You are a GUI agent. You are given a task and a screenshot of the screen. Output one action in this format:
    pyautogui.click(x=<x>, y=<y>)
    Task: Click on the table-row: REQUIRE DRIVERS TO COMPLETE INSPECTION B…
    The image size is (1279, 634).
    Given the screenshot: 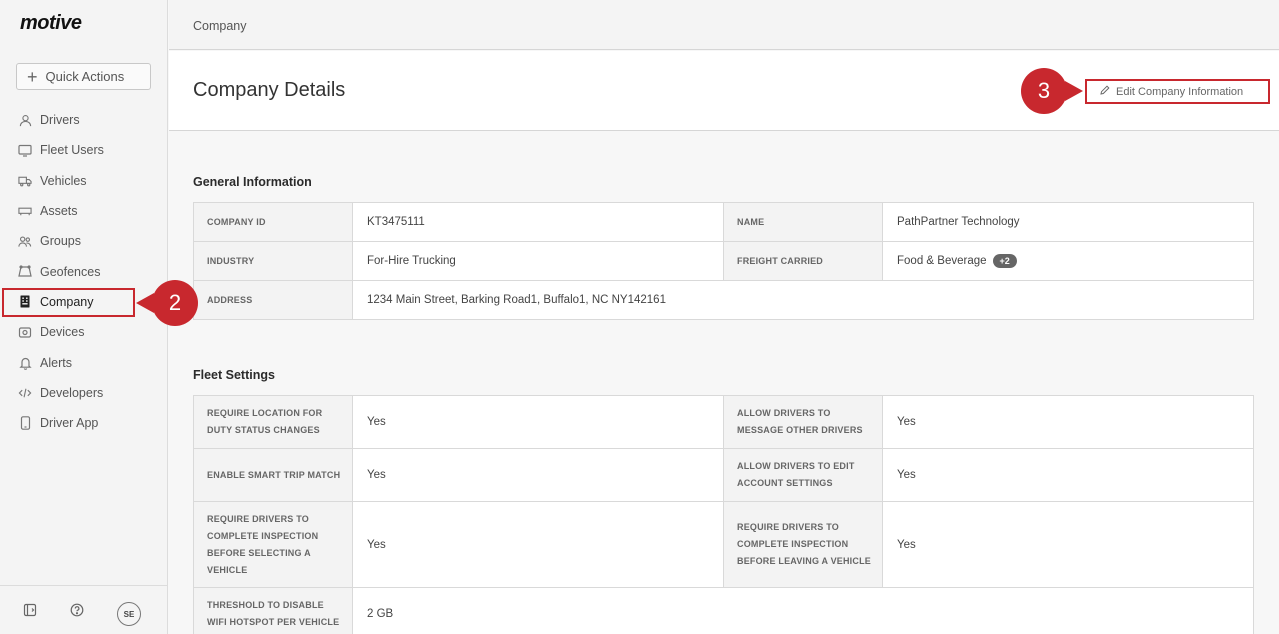 What is the action you would take?
    pyautogui.click(x=723, y=544)
    